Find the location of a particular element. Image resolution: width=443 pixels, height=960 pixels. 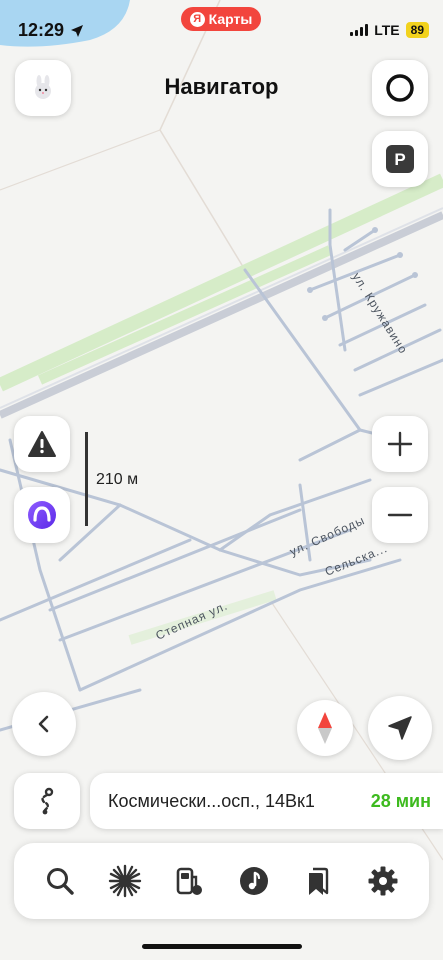

settings-icon is located at coordinates (383, 881).